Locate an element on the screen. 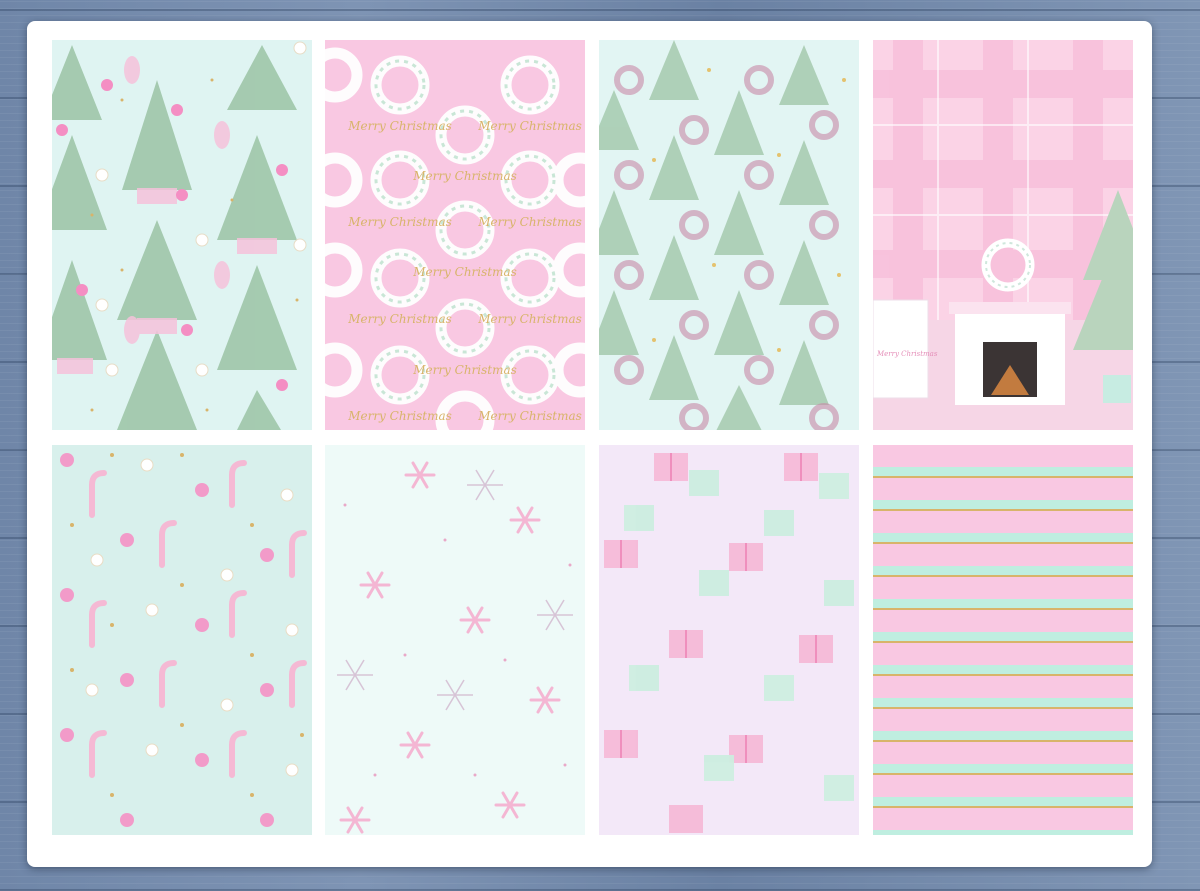  wreath-text-8: Merry Christmas is located at coordinates (529, 319).